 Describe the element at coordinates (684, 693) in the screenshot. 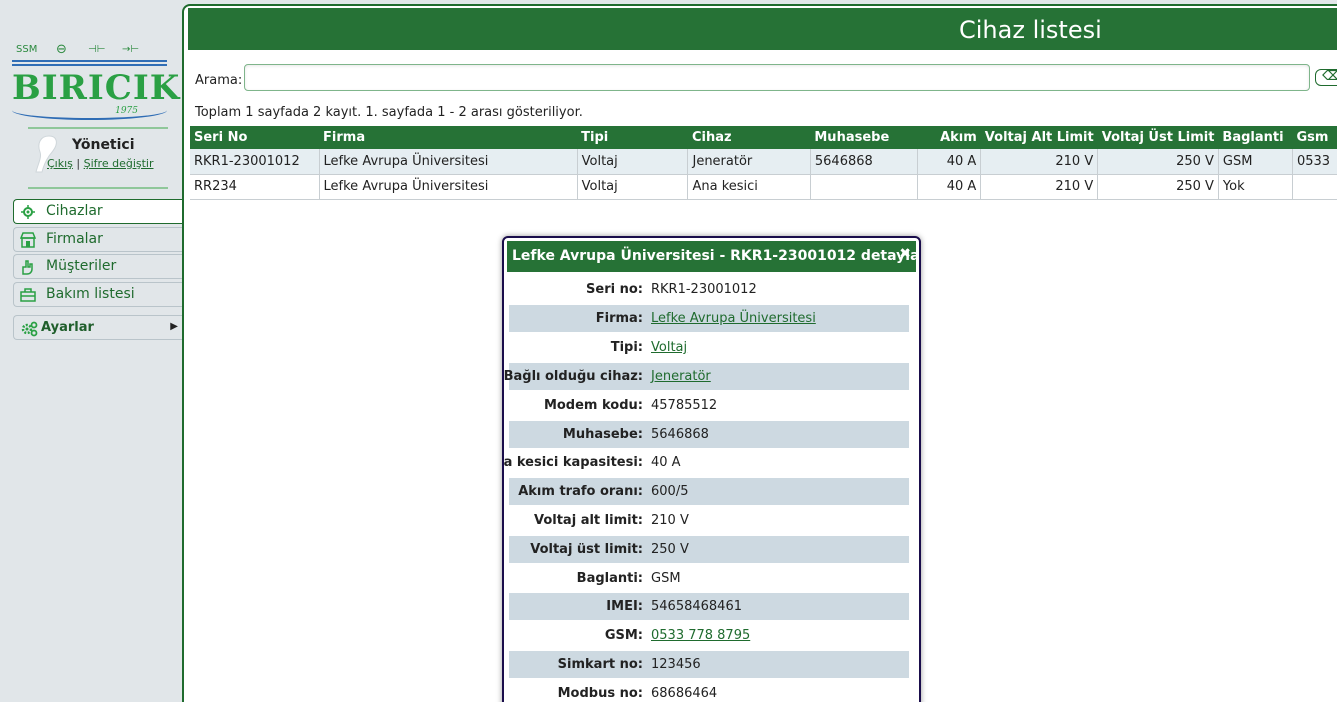

I see `detail-value: 68686464` at that location.